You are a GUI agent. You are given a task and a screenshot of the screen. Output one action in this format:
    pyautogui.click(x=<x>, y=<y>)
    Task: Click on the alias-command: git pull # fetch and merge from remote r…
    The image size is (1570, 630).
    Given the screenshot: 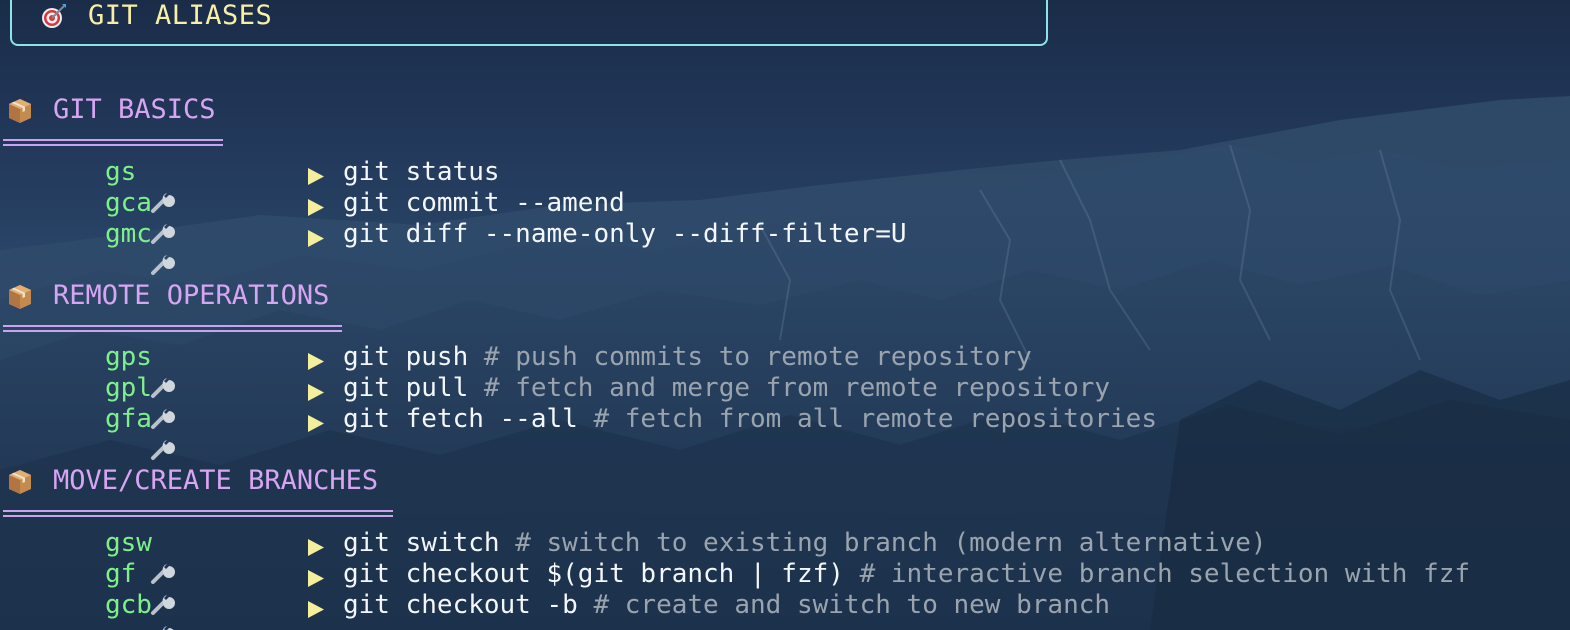 What is the action you would take?
    pyautogui.click(x=727, y=388)
    